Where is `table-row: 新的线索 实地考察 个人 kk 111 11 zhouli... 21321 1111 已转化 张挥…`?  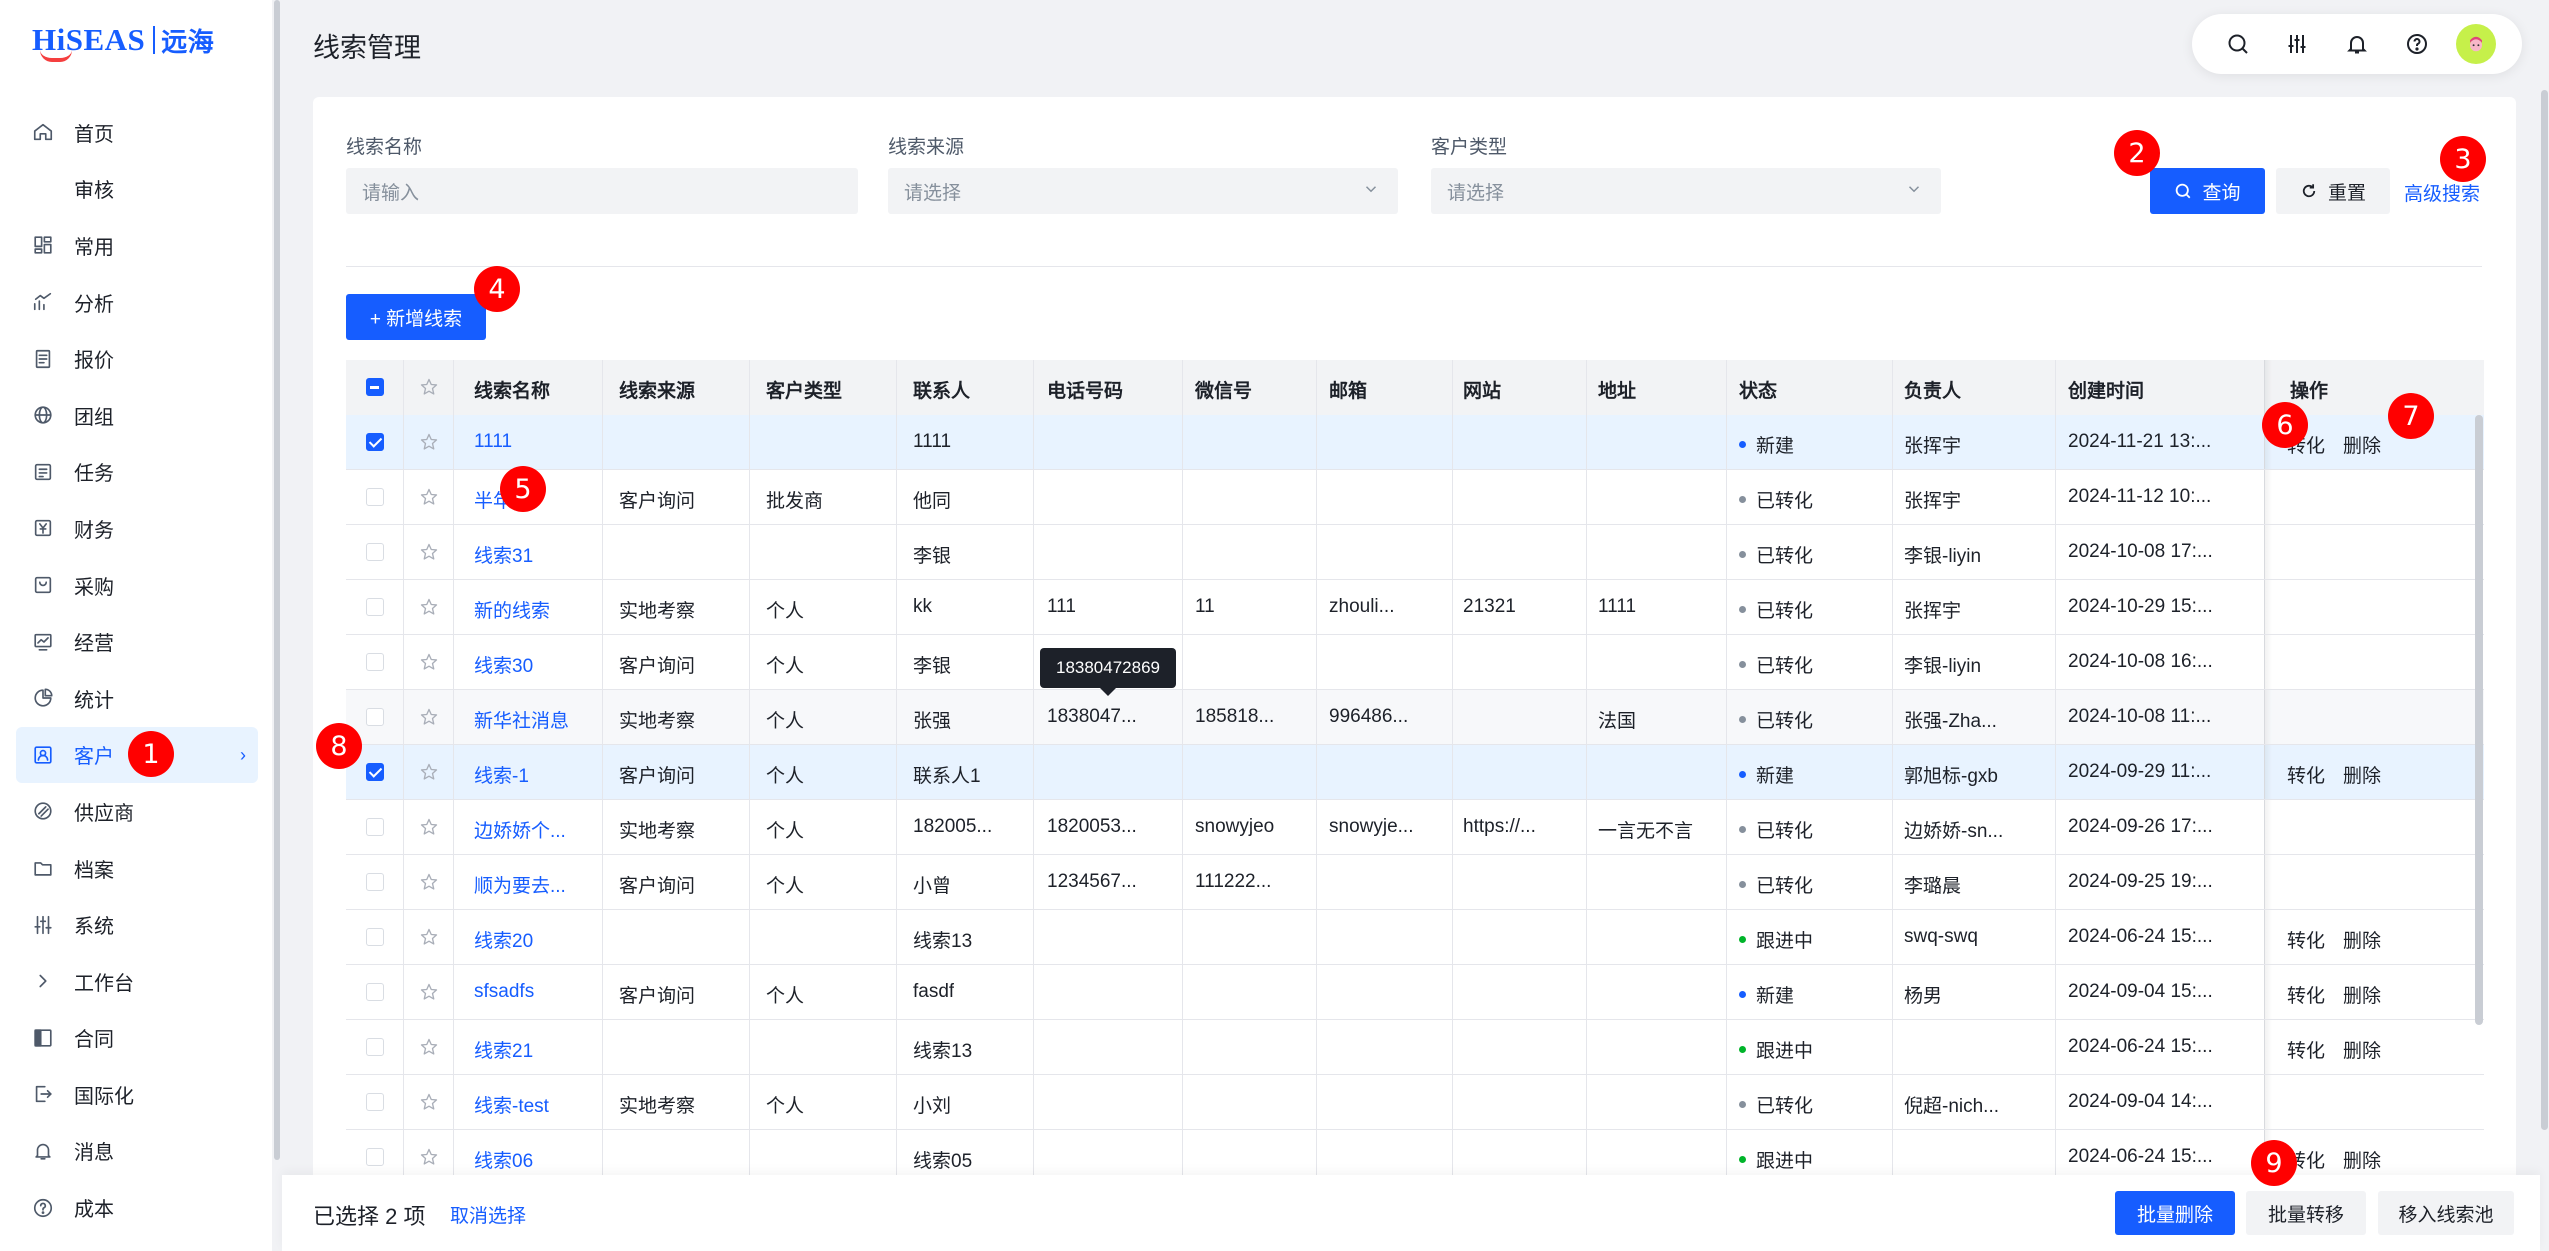
table-row: 新的线索 实地考察 个人 kk 111 11 zhouli... 21321 1111 已转化 张挥… is located at coordinates (1415, 607).